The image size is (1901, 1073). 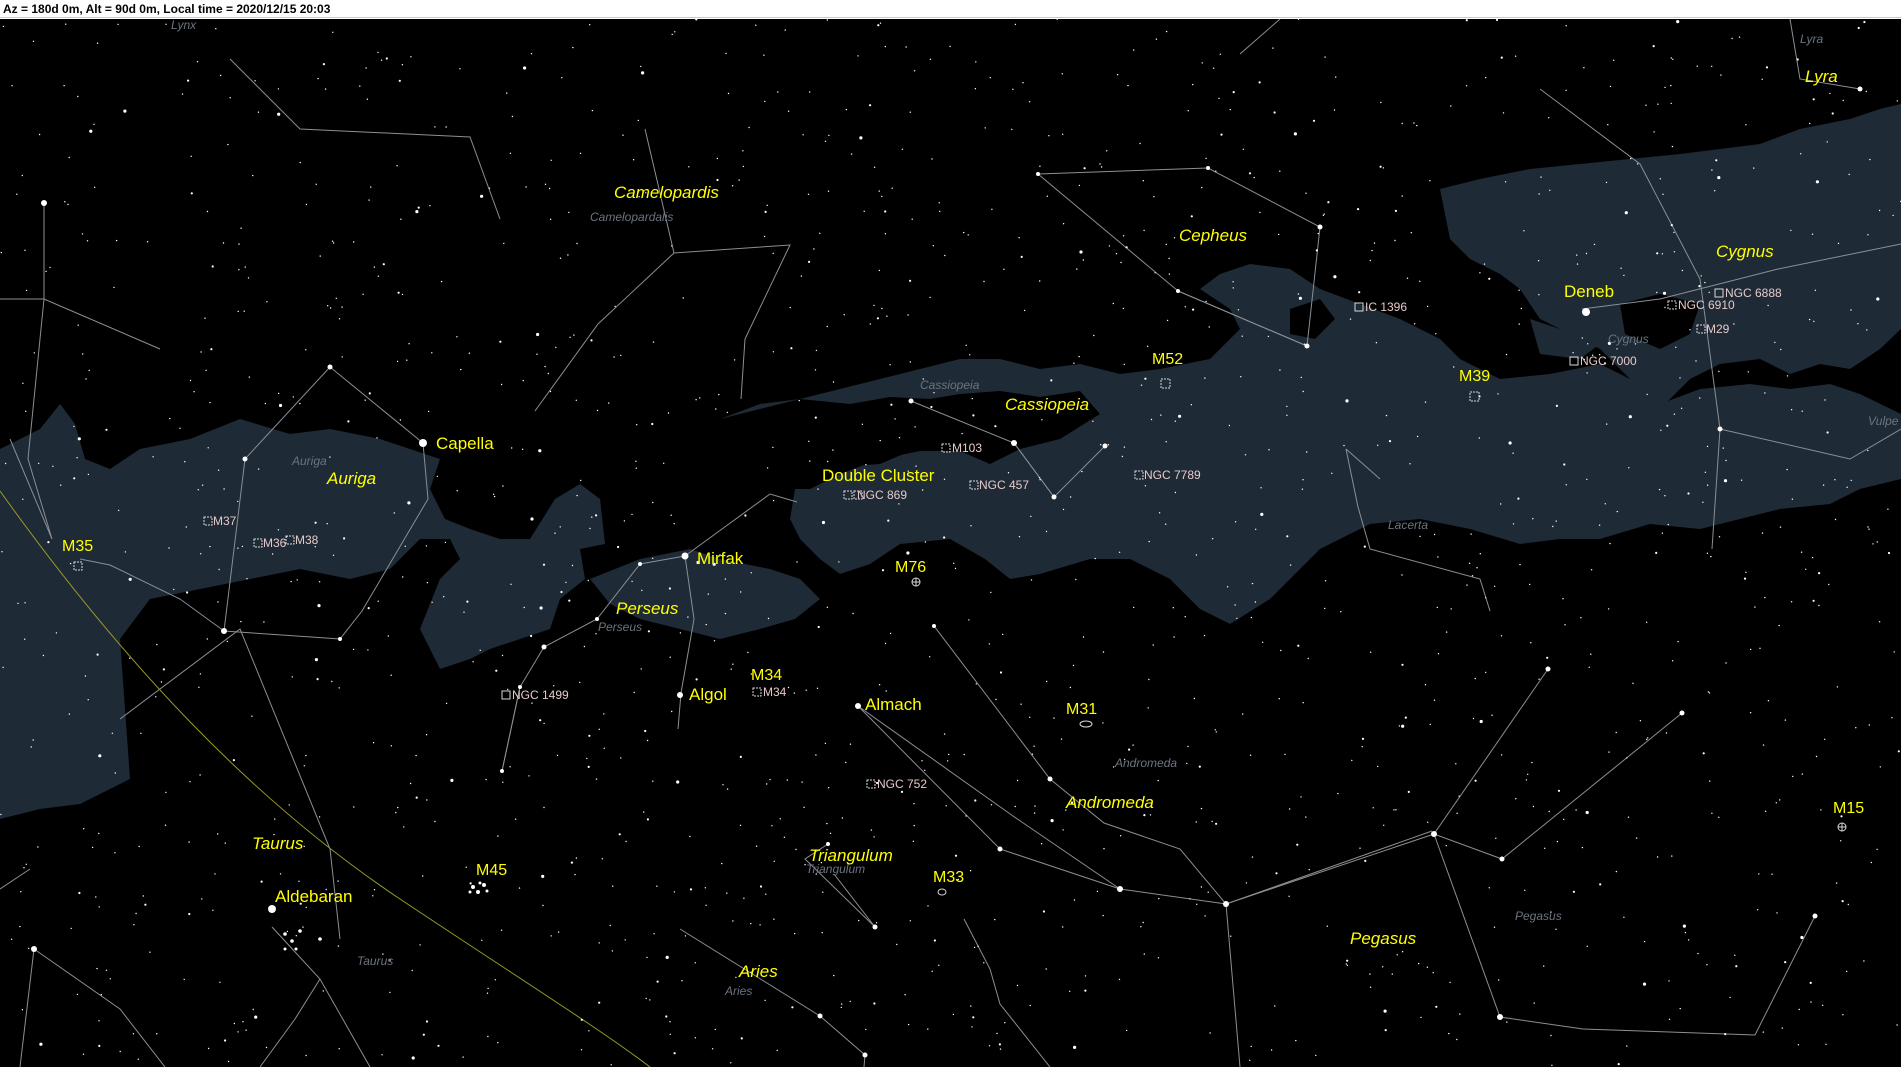 I want to click on m45-label: M45, so click(x=491, y=870).